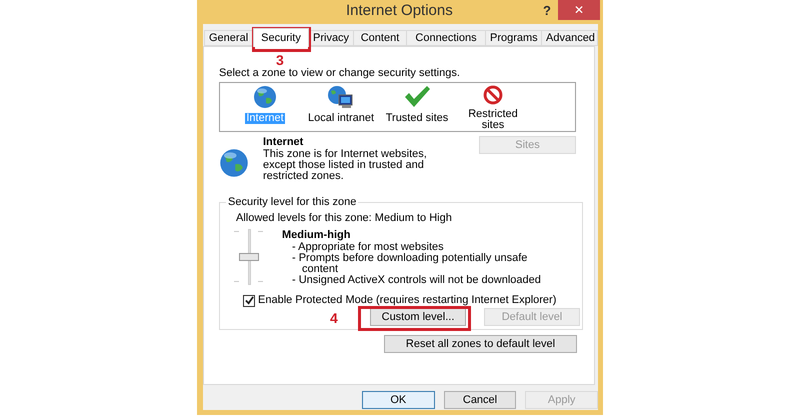  Describe the element at coordinates (334, 318) in the screenshot. I see `step-number: 4` at that location.